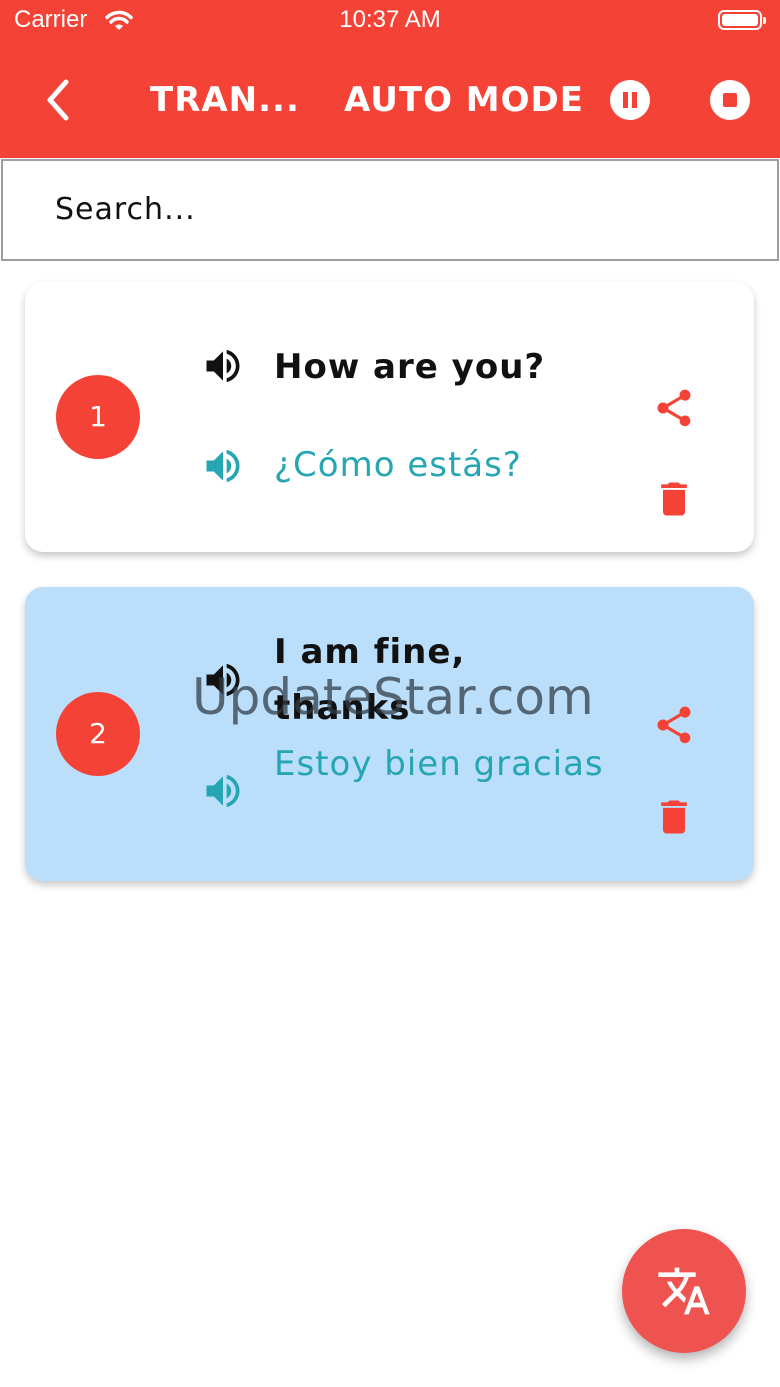  I want to click on status-time: 10:37 AM, so click(390, 19).